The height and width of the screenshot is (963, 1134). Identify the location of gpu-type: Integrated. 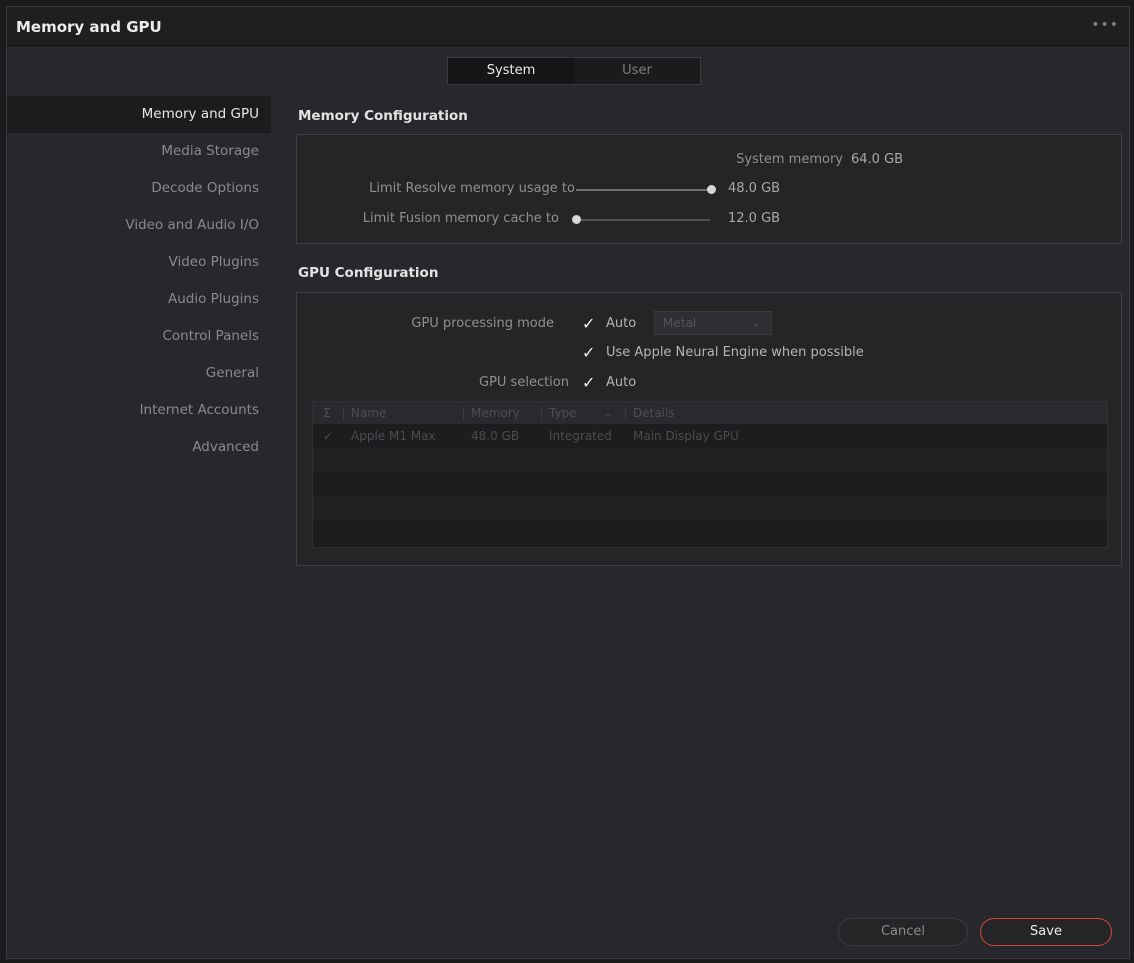
(580, 436).